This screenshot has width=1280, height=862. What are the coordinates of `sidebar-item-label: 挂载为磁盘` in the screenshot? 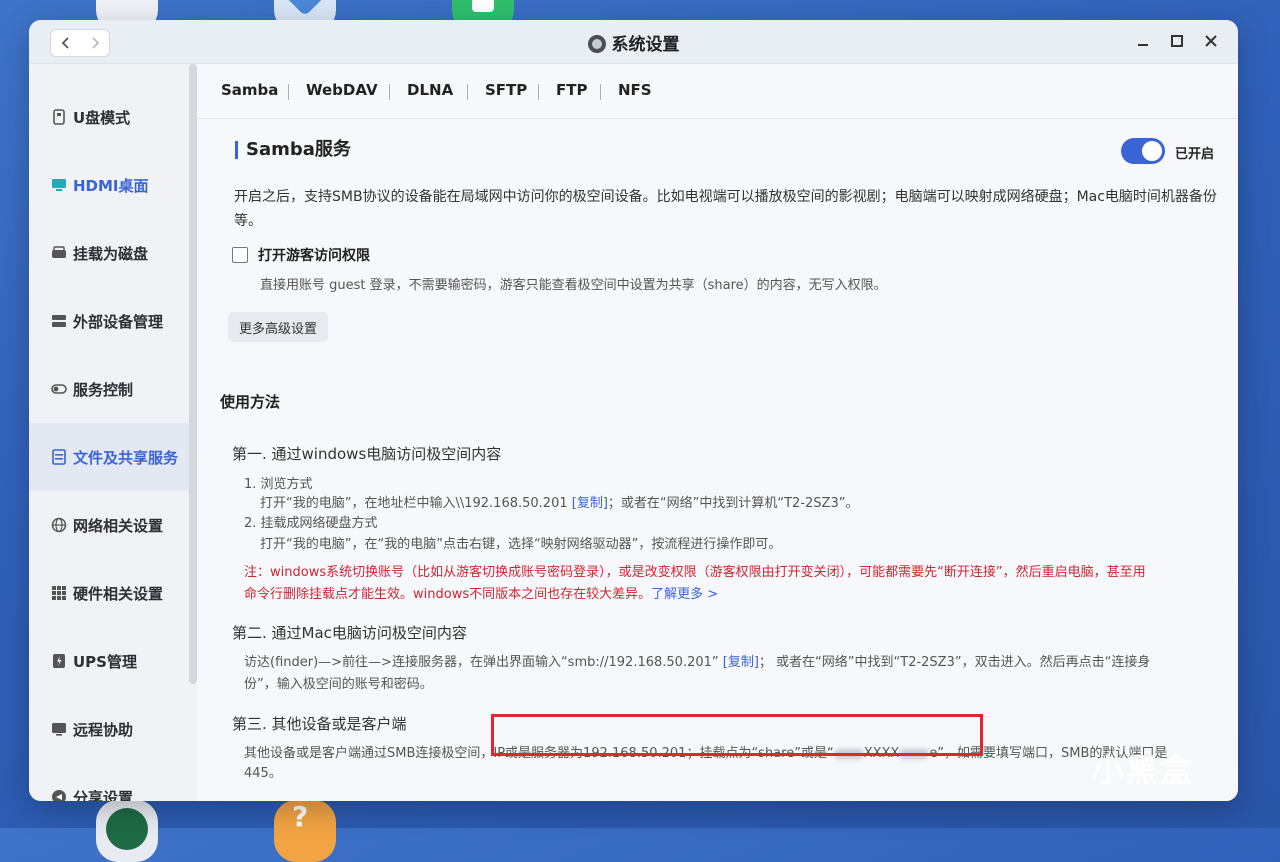 It's located at (111, 253).